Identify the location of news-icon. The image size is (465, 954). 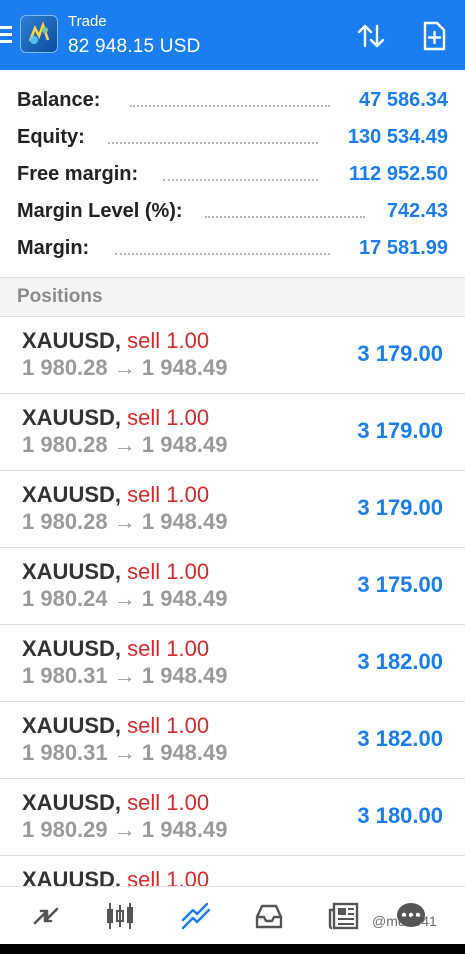
(343, 916).